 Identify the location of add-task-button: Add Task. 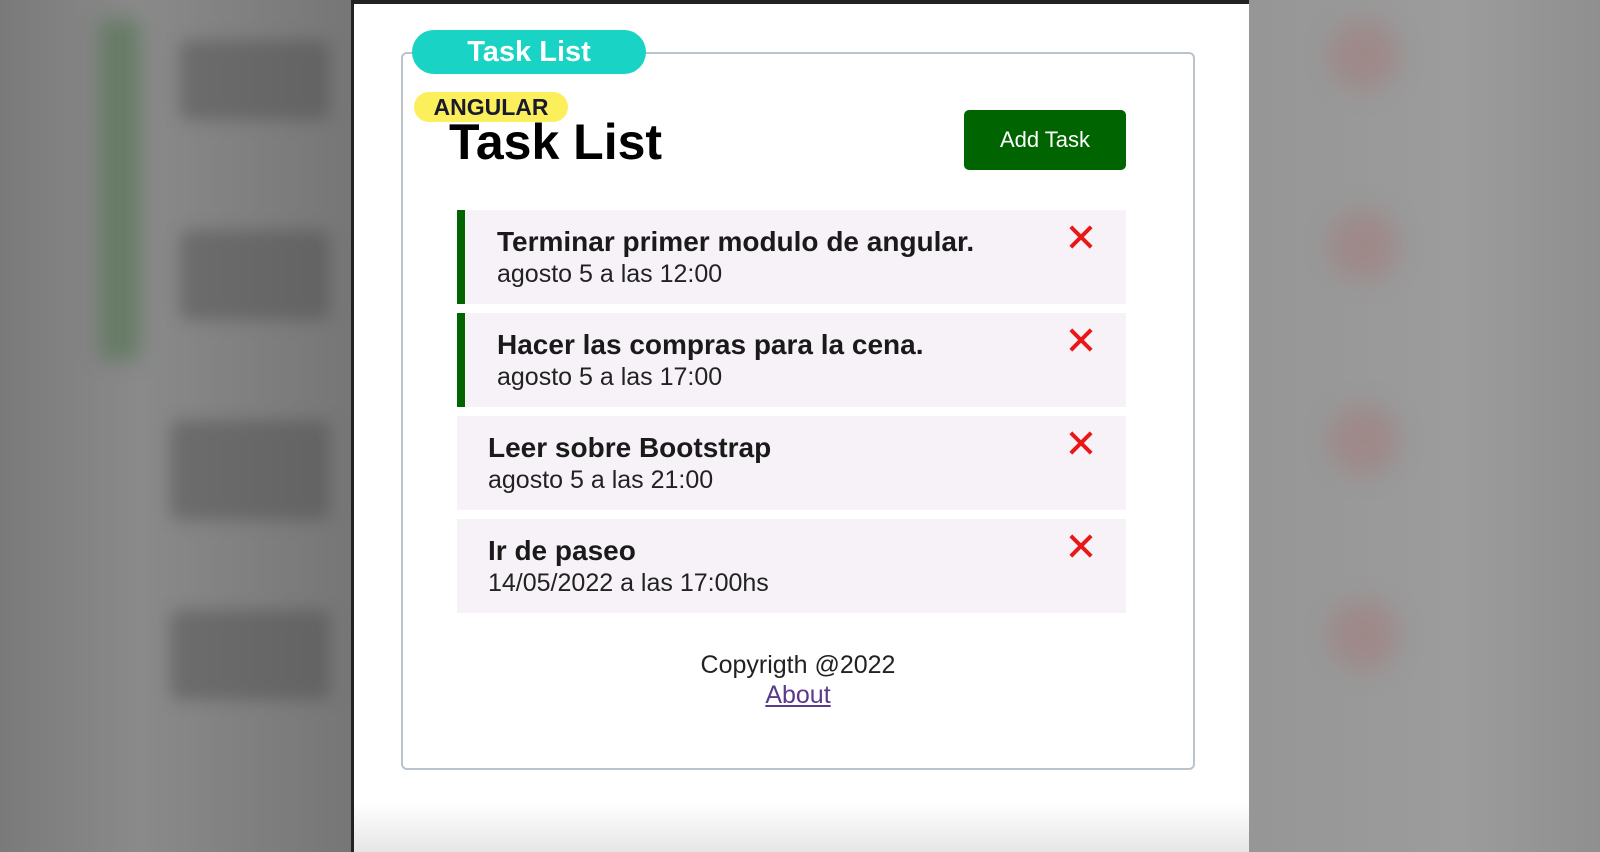
(1045, 140).